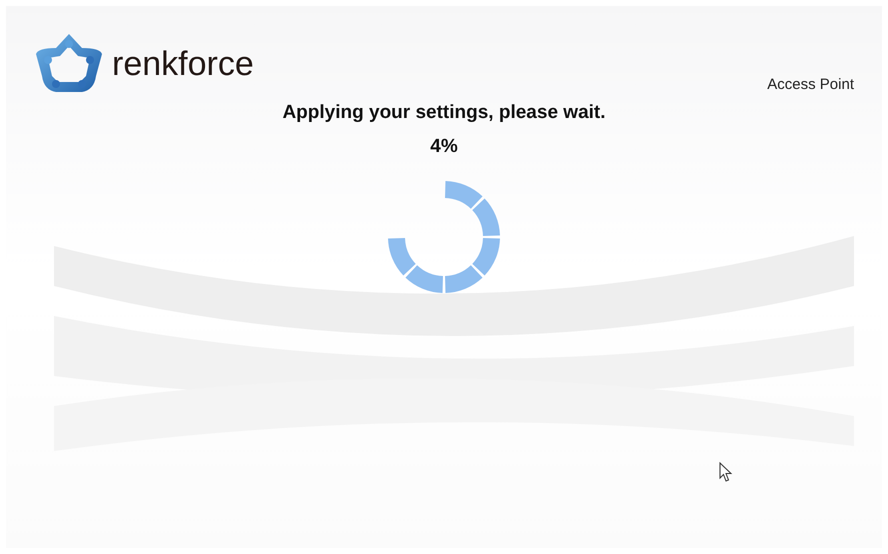 The image size is (888, 554). I want to click on progress-percent: 4%, so click(444, 147).